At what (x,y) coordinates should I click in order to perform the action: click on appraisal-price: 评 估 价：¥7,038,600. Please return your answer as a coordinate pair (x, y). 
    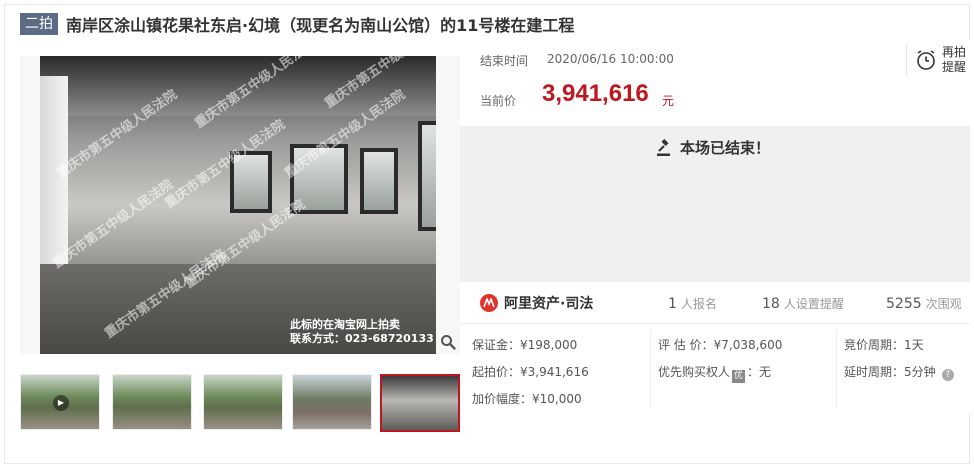
    Looking at the image, I should click on (720, 345).